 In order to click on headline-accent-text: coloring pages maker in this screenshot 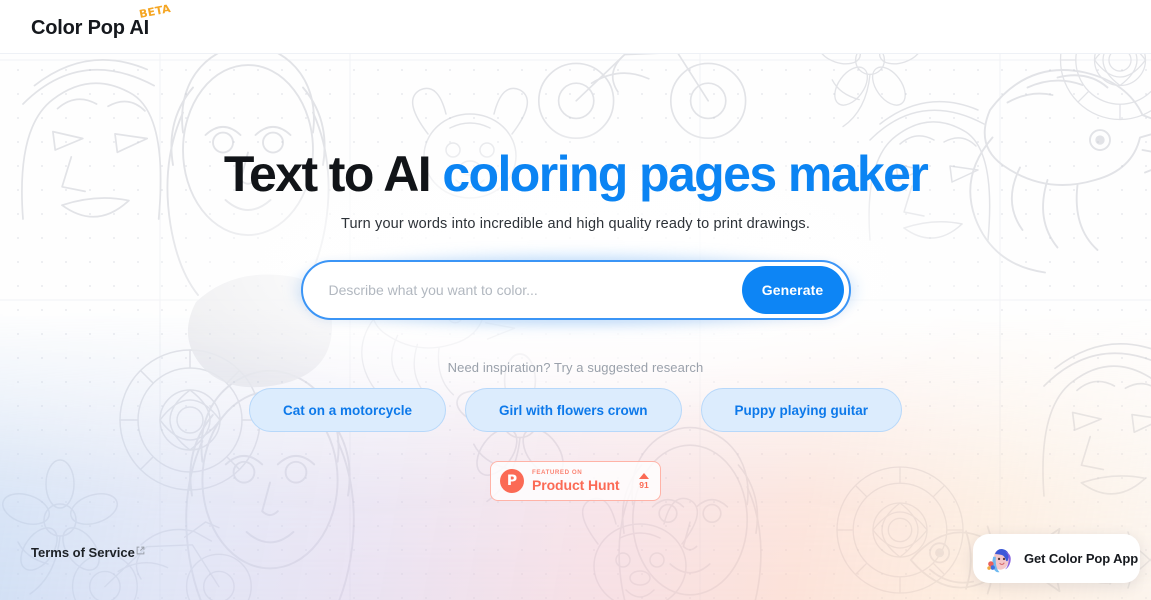, I will do `click(685, 174)`.